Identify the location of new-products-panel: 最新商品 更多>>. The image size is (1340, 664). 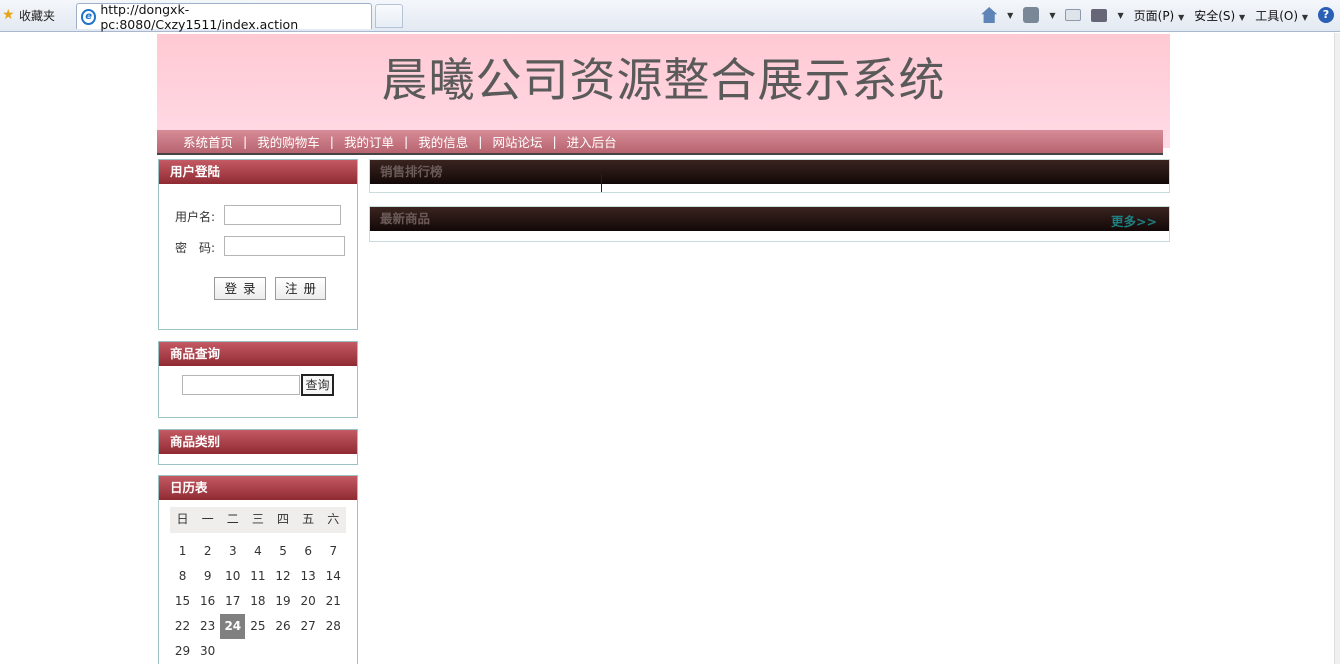
(769, 224).